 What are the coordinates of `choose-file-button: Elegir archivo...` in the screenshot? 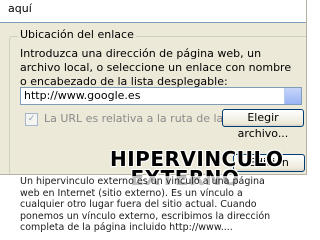 It's located at (263, 124).